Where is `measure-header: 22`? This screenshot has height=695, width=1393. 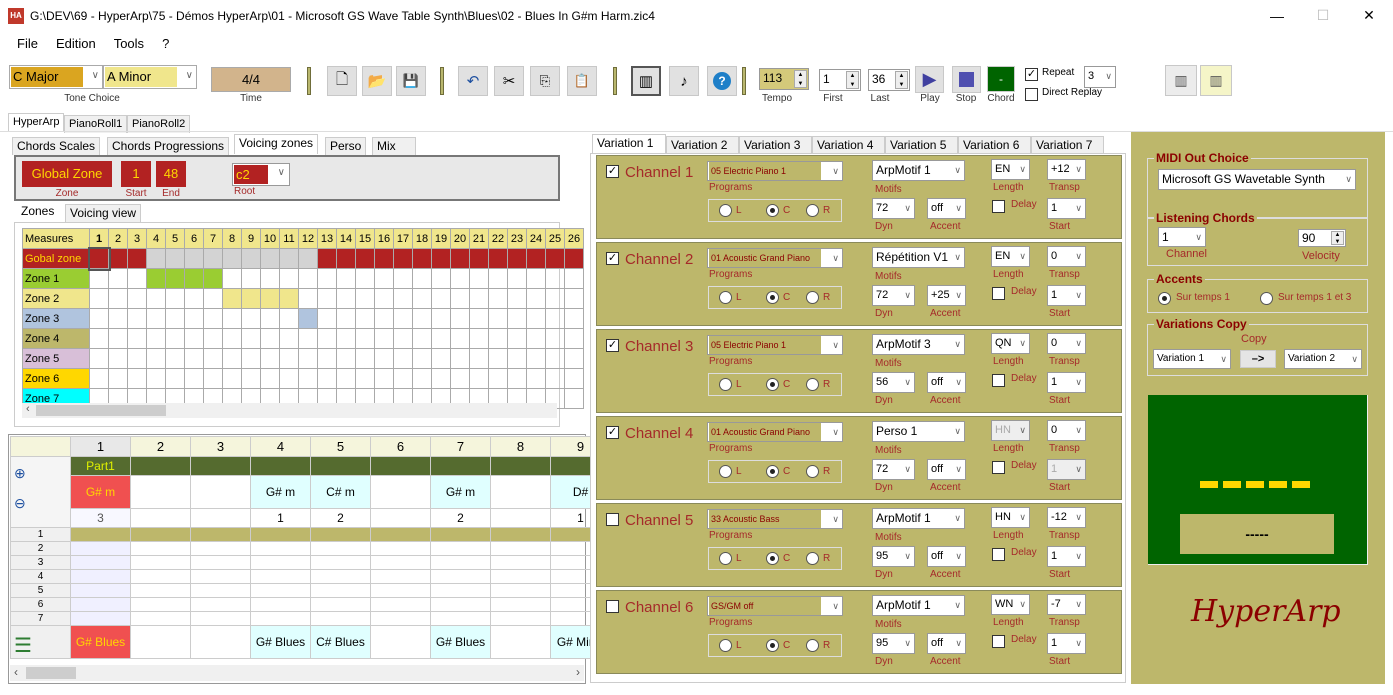
measure-header: 22 is located at coordinates (498, 238).